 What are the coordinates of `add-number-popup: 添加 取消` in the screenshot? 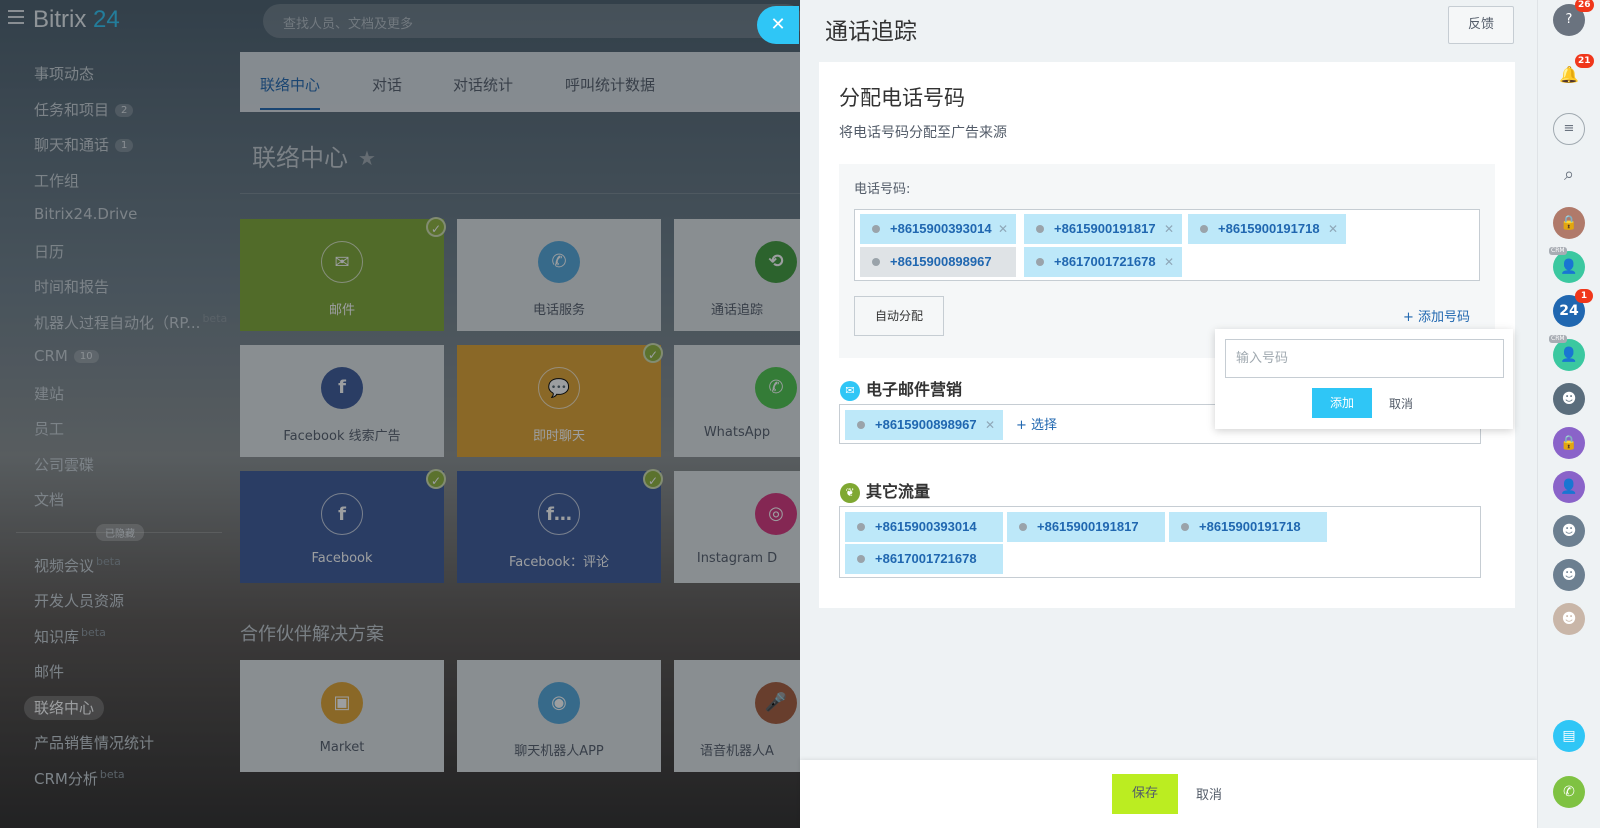 It's located at (1364, 379).